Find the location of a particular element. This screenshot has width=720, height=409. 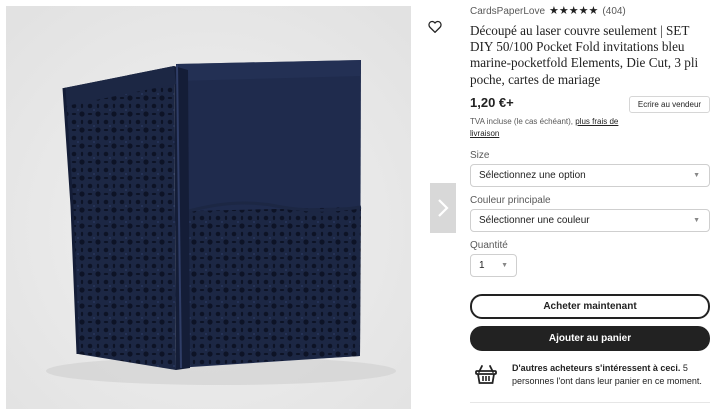

buy-now-button: Acheter maintenant is located at coordinates (590, 306).